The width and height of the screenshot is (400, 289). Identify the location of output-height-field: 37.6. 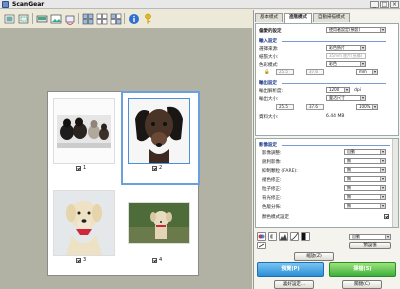
(315, 107).